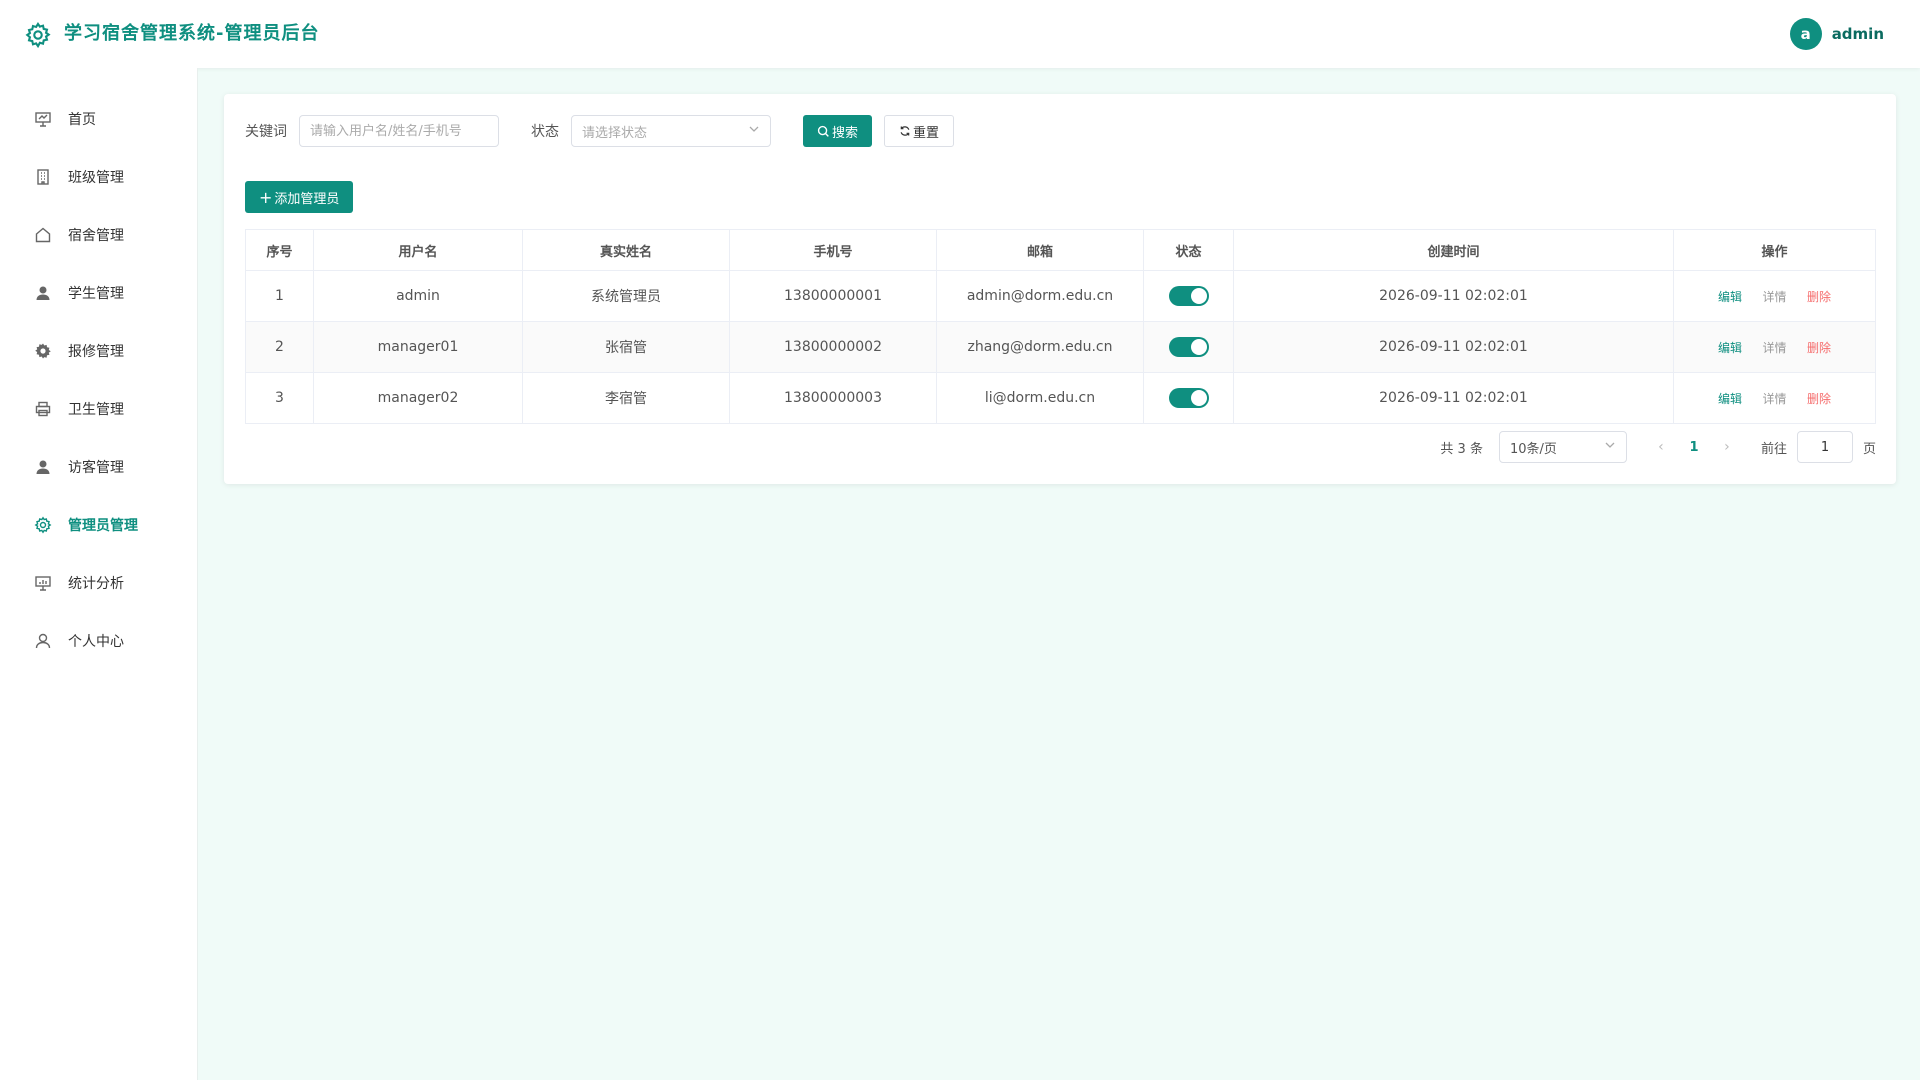 Image resolution: width=1920 pixels, height=1080 pixels. What do you see at coordinates (626, 398) in the screenshot?
I see `cell-realname: 李宿管` at bounding box center [626, 398].